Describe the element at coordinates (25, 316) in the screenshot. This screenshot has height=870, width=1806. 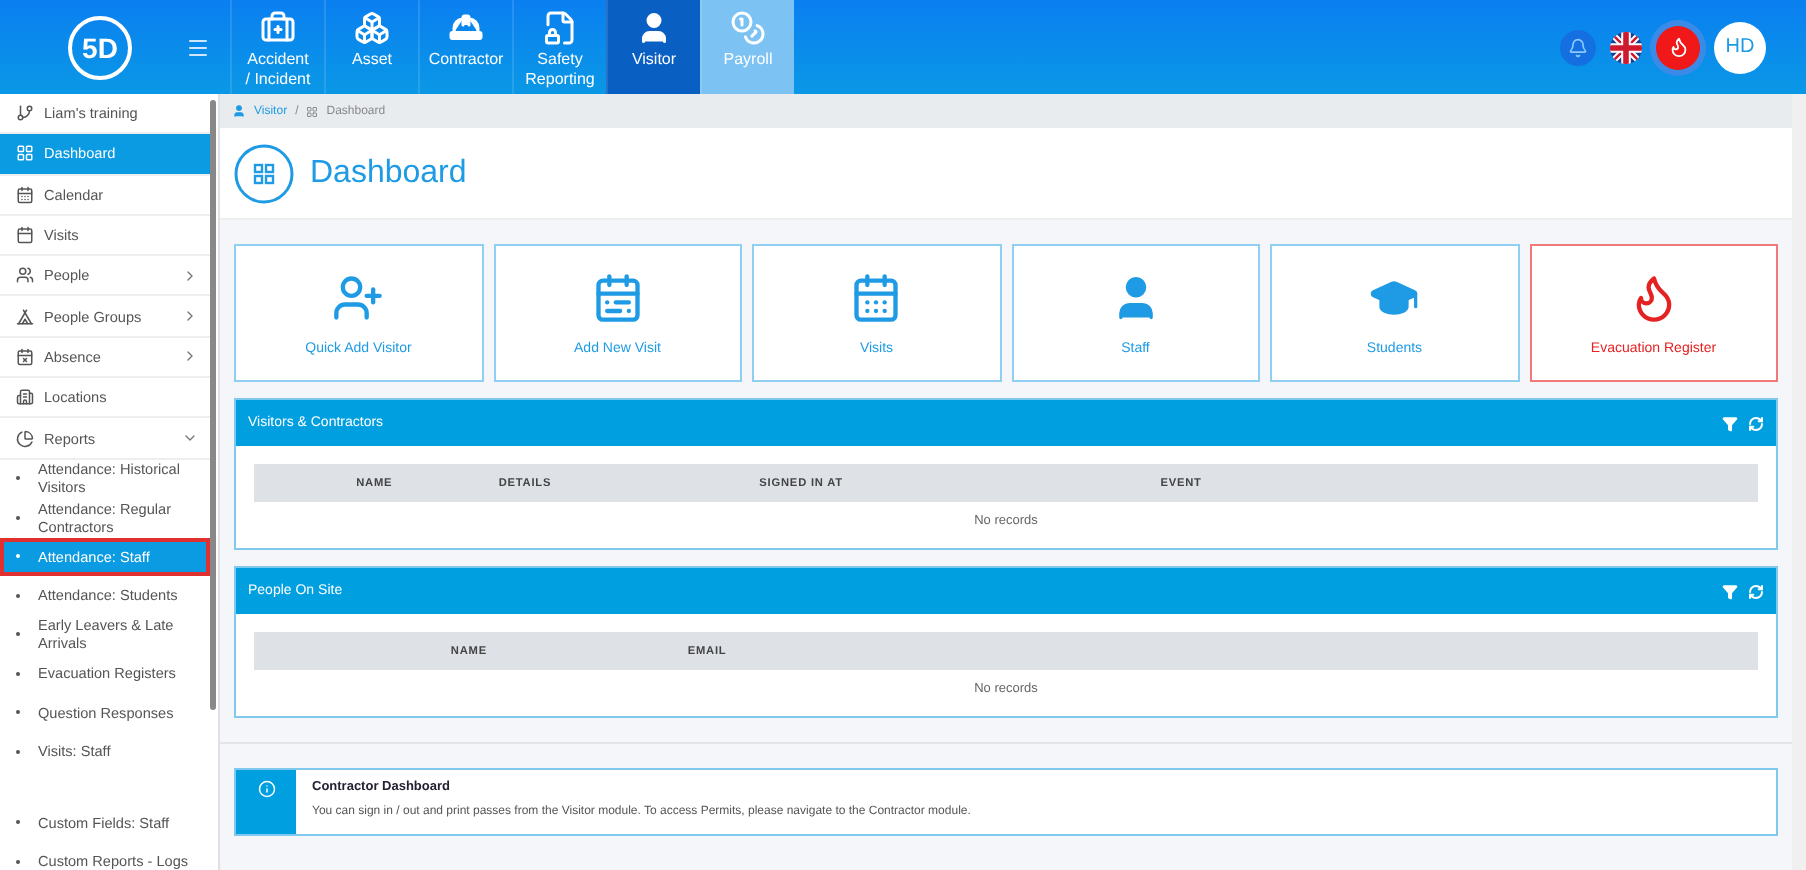
I see `group-icon` at that location.